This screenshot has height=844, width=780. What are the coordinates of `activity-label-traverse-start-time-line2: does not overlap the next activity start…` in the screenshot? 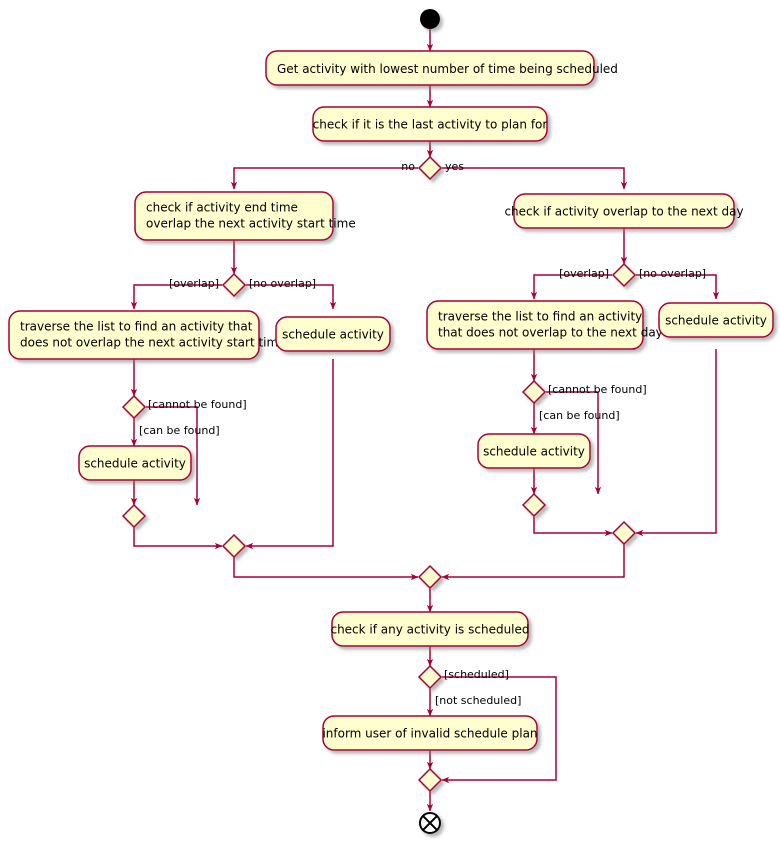 It's located at (153, 343).